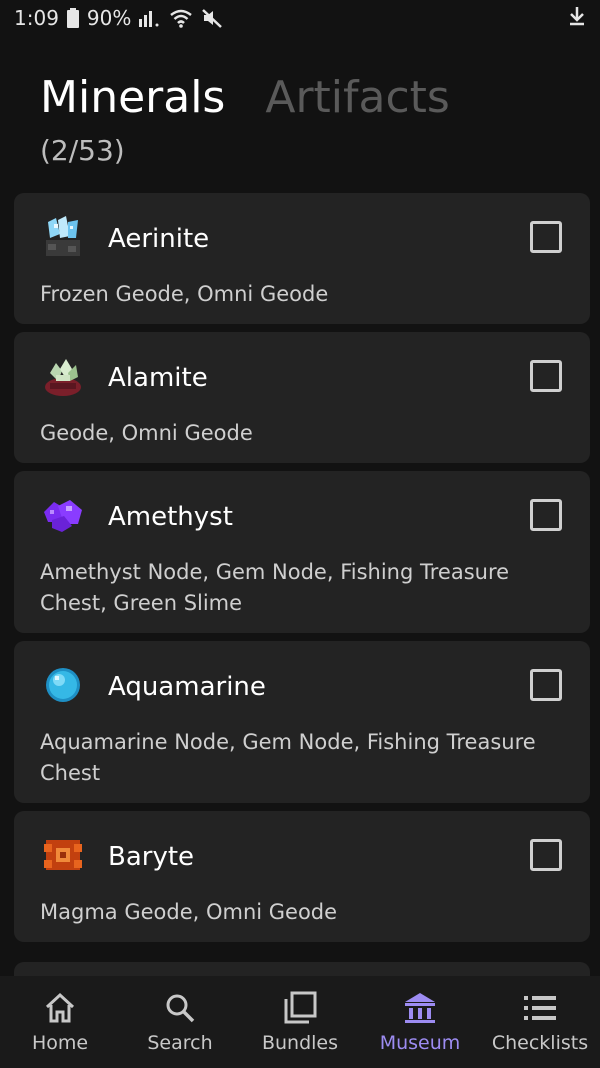  Describe the element at coordinates (146, 433) in the screenshot. I see `mineral-sources: Geode, Omni Geode` at that location.